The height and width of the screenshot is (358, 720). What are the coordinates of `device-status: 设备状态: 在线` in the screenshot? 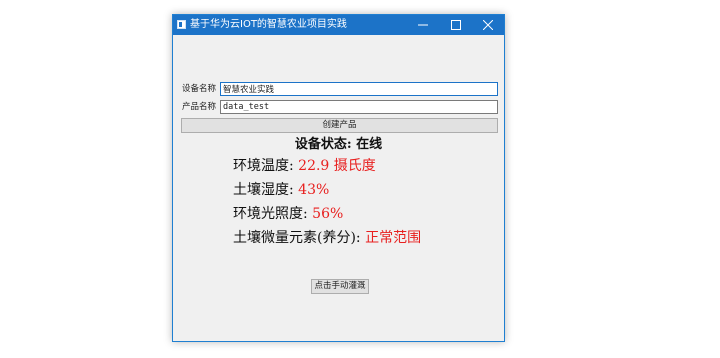 It's located at (338, 145).